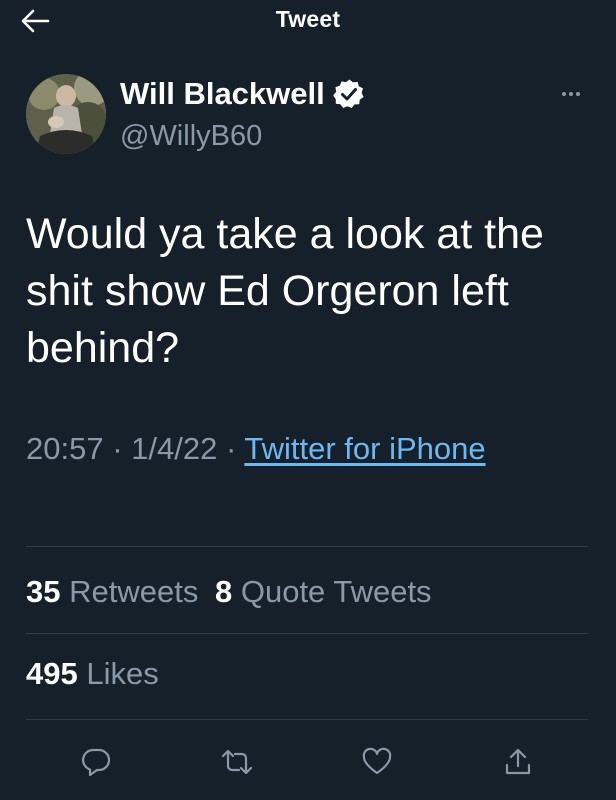 The image size is (616, 800). What do you see at coordinates (308, 764) in the screenshot?
I see `action-bar` at bounding box center [308, 764].